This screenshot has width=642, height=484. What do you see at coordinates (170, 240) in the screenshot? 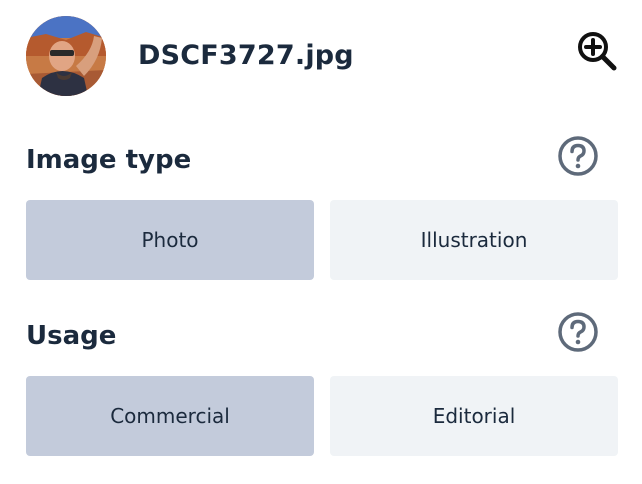
I see `image-type-option-photo: Photo` at bounding box center [170, 240].